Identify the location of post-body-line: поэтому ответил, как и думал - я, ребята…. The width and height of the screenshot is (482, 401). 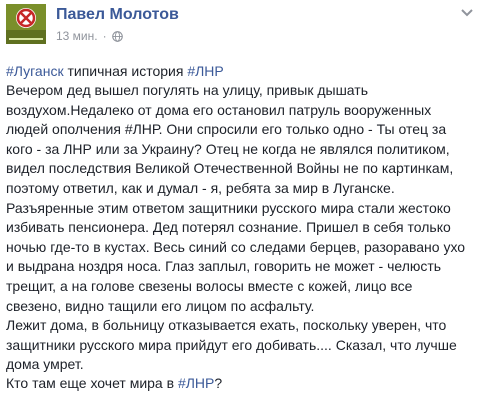
(200, 187).